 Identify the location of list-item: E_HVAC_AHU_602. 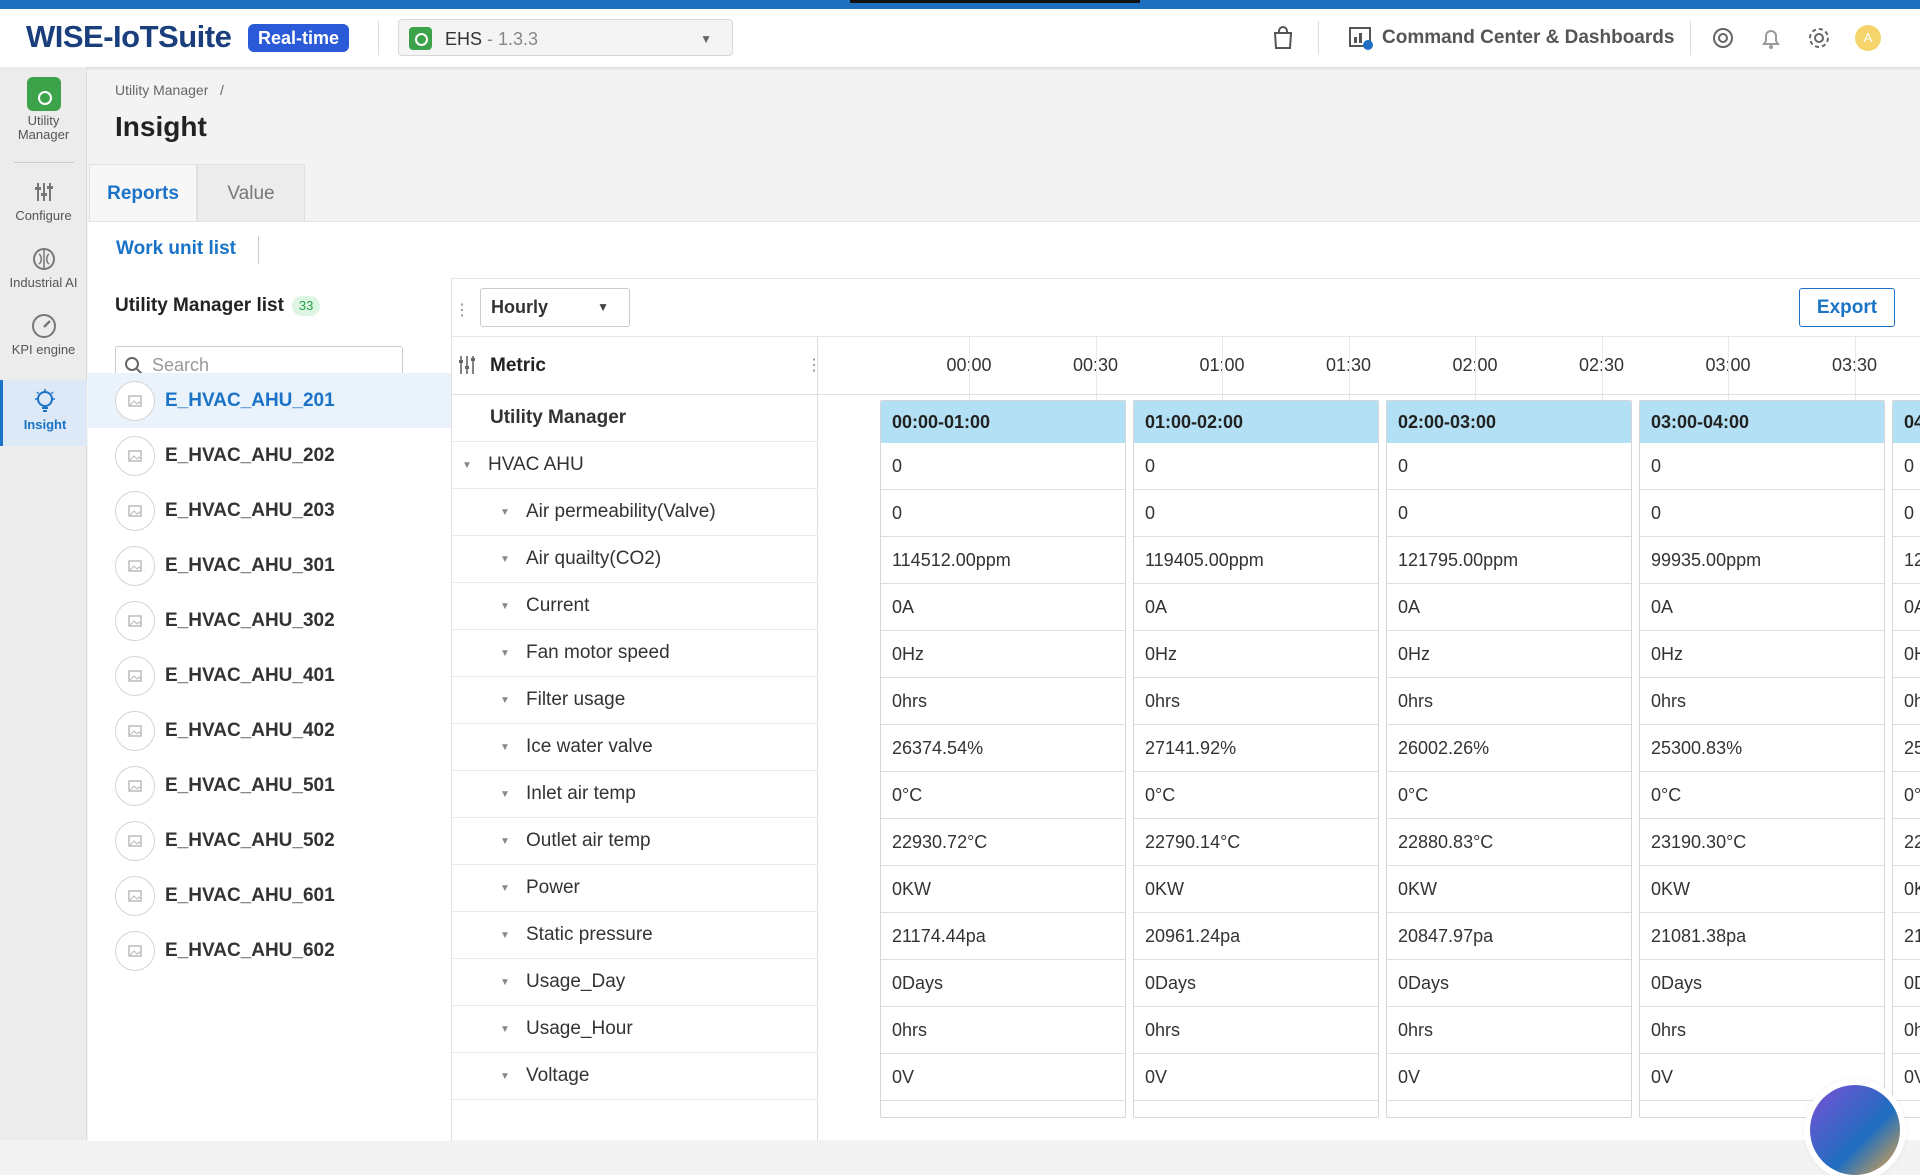
(269, 950).